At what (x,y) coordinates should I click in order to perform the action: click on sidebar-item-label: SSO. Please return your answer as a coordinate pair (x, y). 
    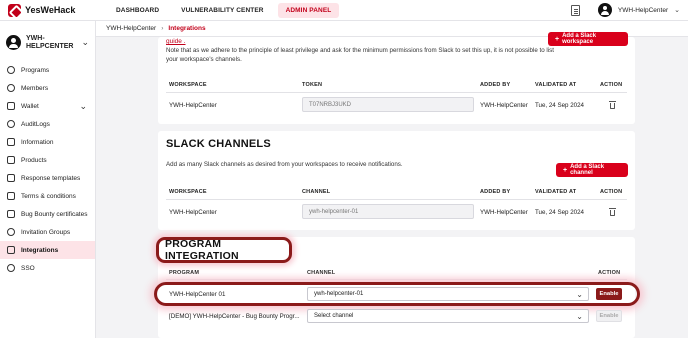
    Looking at the image, I should click on (28, 268).